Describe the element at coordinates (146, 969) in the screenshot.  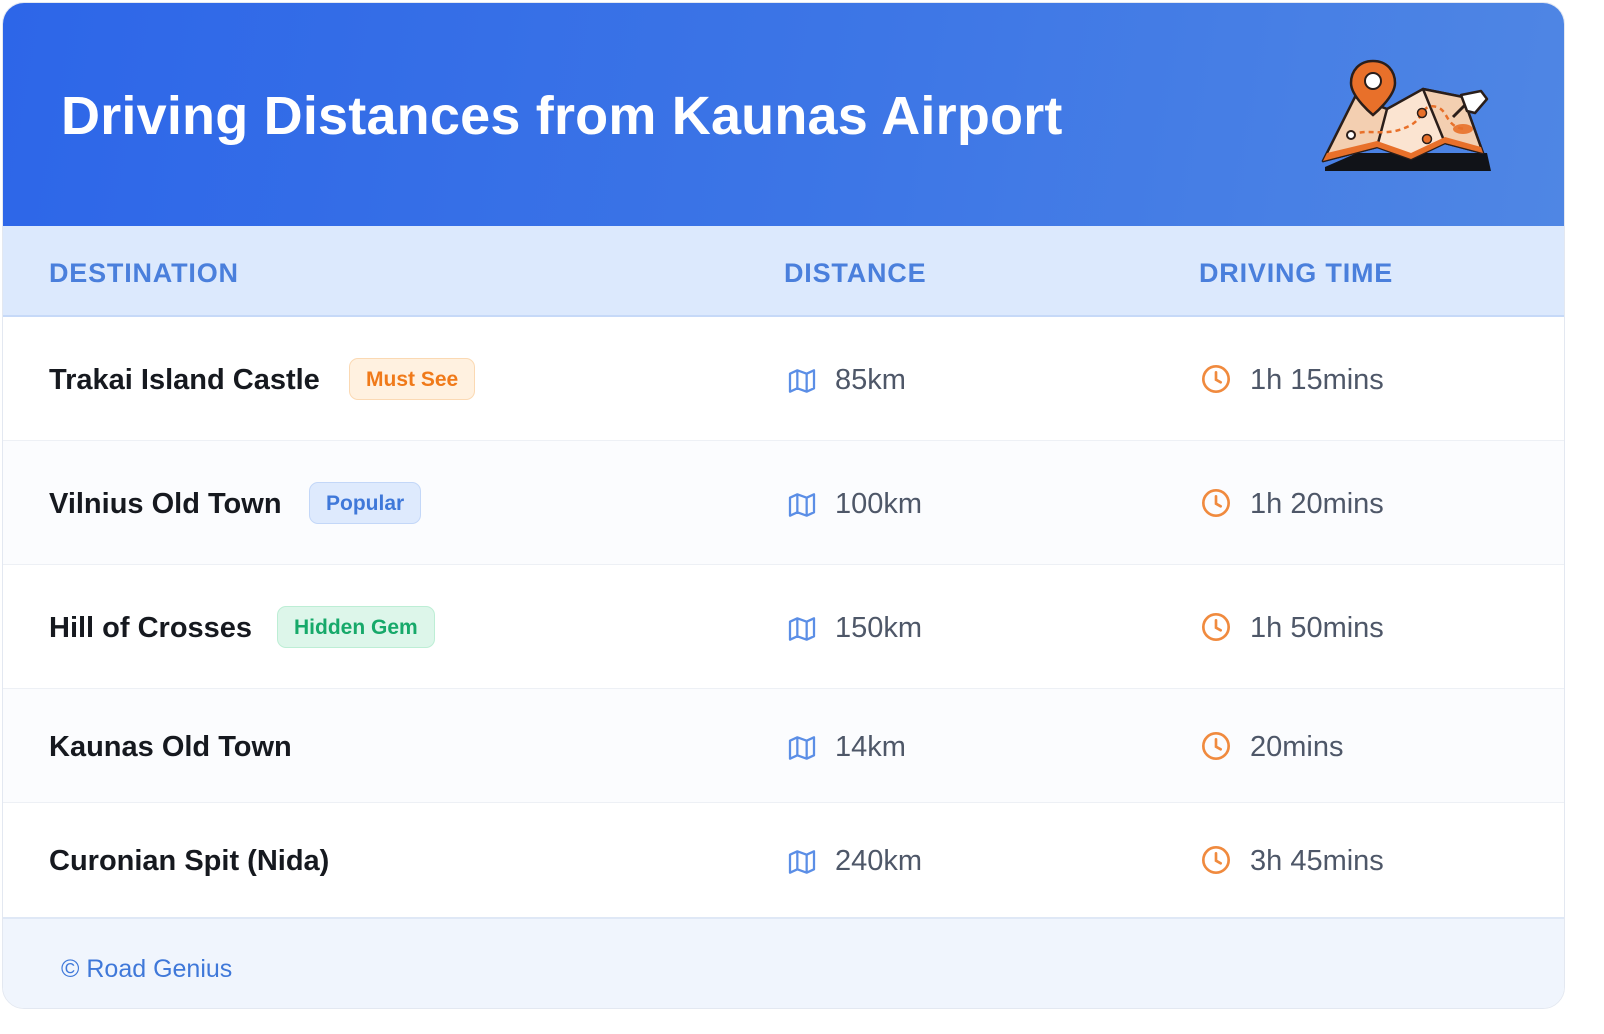
I see `copyright-link: © Road Genius` at that location.